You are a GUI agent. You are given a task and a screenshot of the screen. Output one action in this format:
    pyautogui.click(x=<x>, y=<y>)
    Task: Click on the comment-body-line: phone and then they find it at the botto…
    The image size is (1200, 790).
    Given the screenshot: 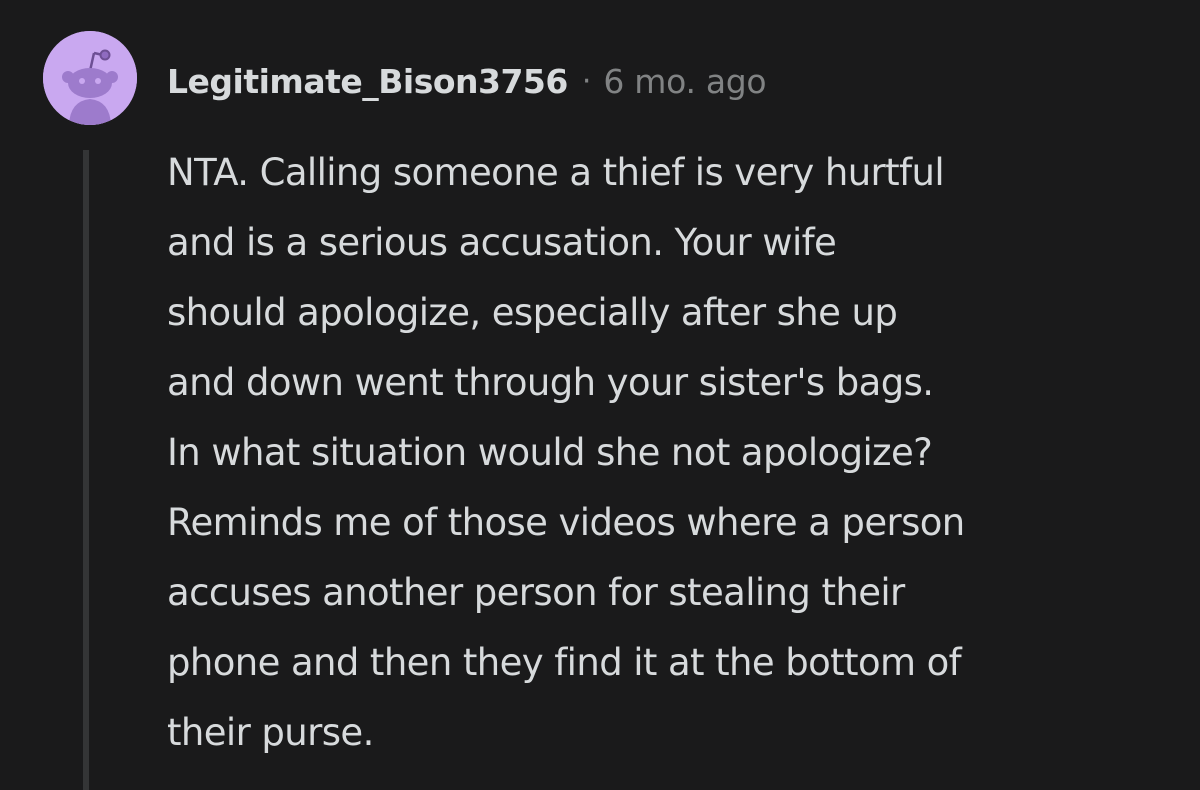 What is the action you would take?
    pyautogui.click(x=564, y=662)
    